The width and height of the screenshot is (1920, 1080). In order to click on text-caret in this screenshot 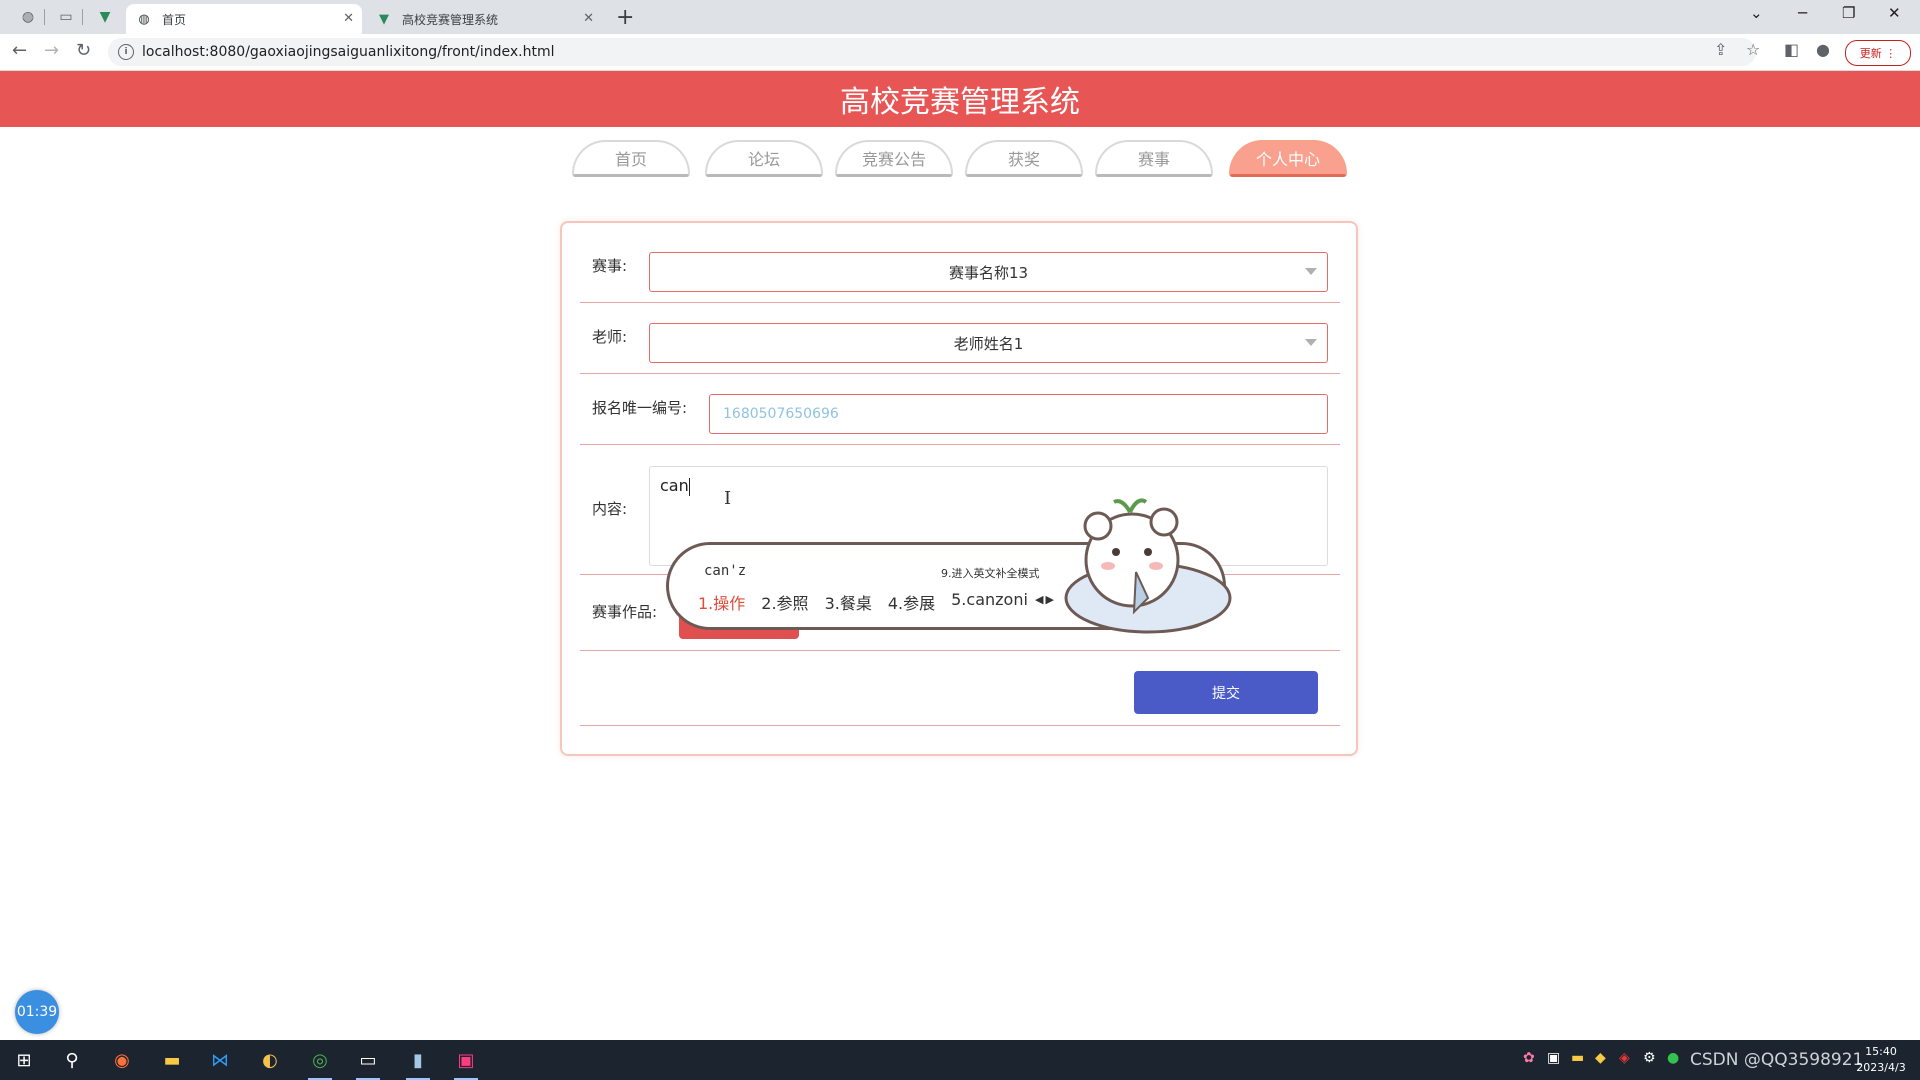, I will do `click(689, 486)`.